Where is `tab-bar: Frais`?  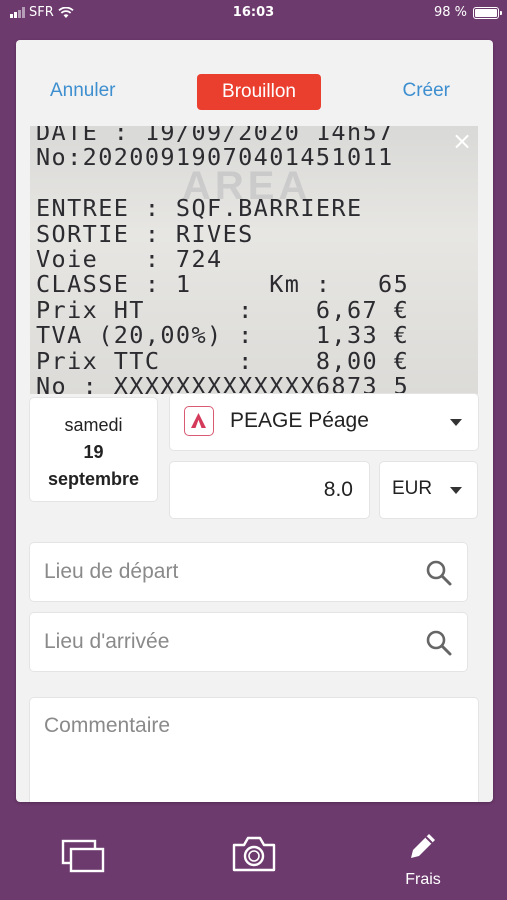
tab-bar: Frais is located at coordinates (253, 858).